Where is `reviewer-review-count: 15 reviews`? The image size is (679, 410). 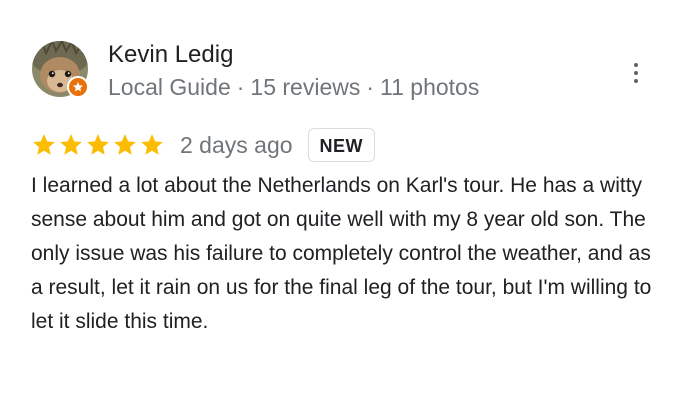 reviewer-review-count: 15 reviews is located at coordinates (305, 87).